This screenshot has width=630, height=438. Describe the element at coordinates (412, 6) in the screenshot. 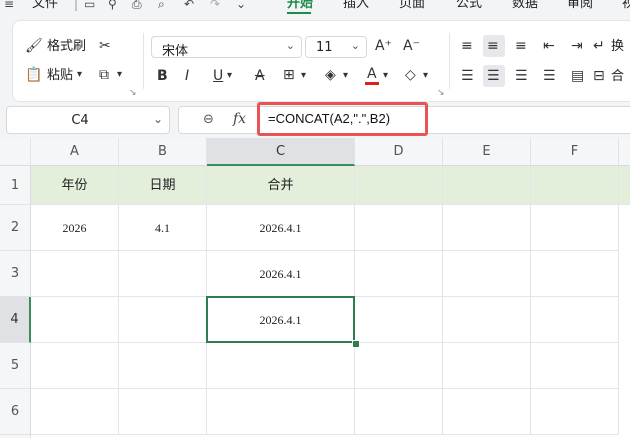

I see `tab-page: 页面` at that location.